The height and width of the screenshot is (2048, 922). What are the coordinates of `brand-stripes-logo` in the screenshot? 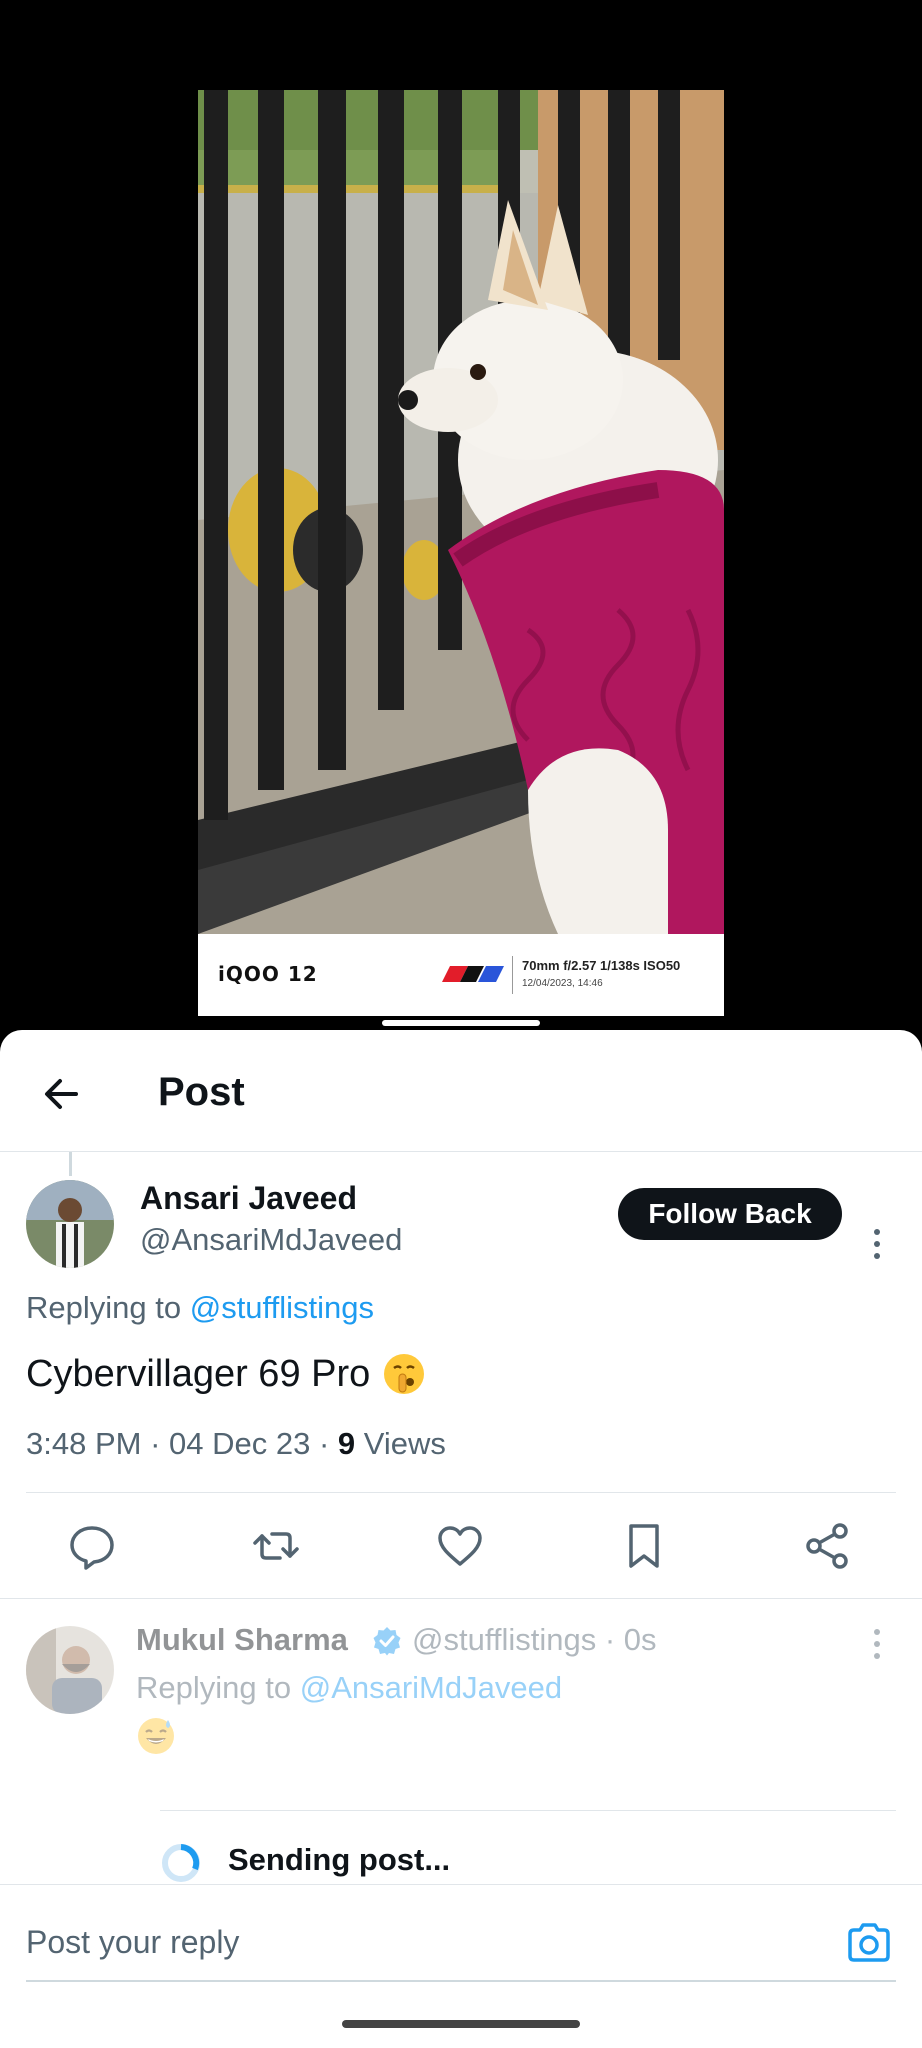 It's located at (473, 974).